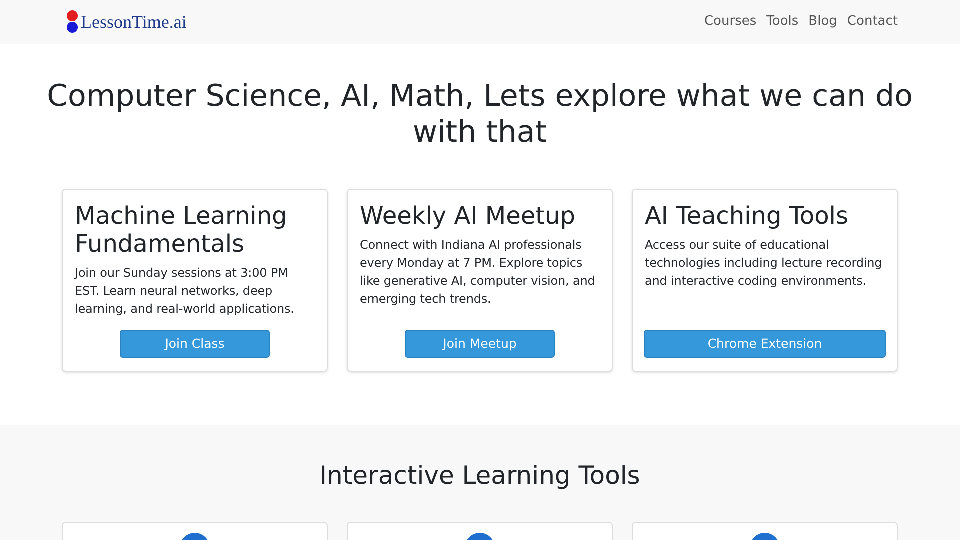 The image size is (960, 540). What do you see at coordinates (185, 291) in the screenshot?
I see `card-text: Join our Sunday sessions at 3:00 PM EST. Learn neural networks, deep learning, and real-world applications.` at bounding box center [185, 291].